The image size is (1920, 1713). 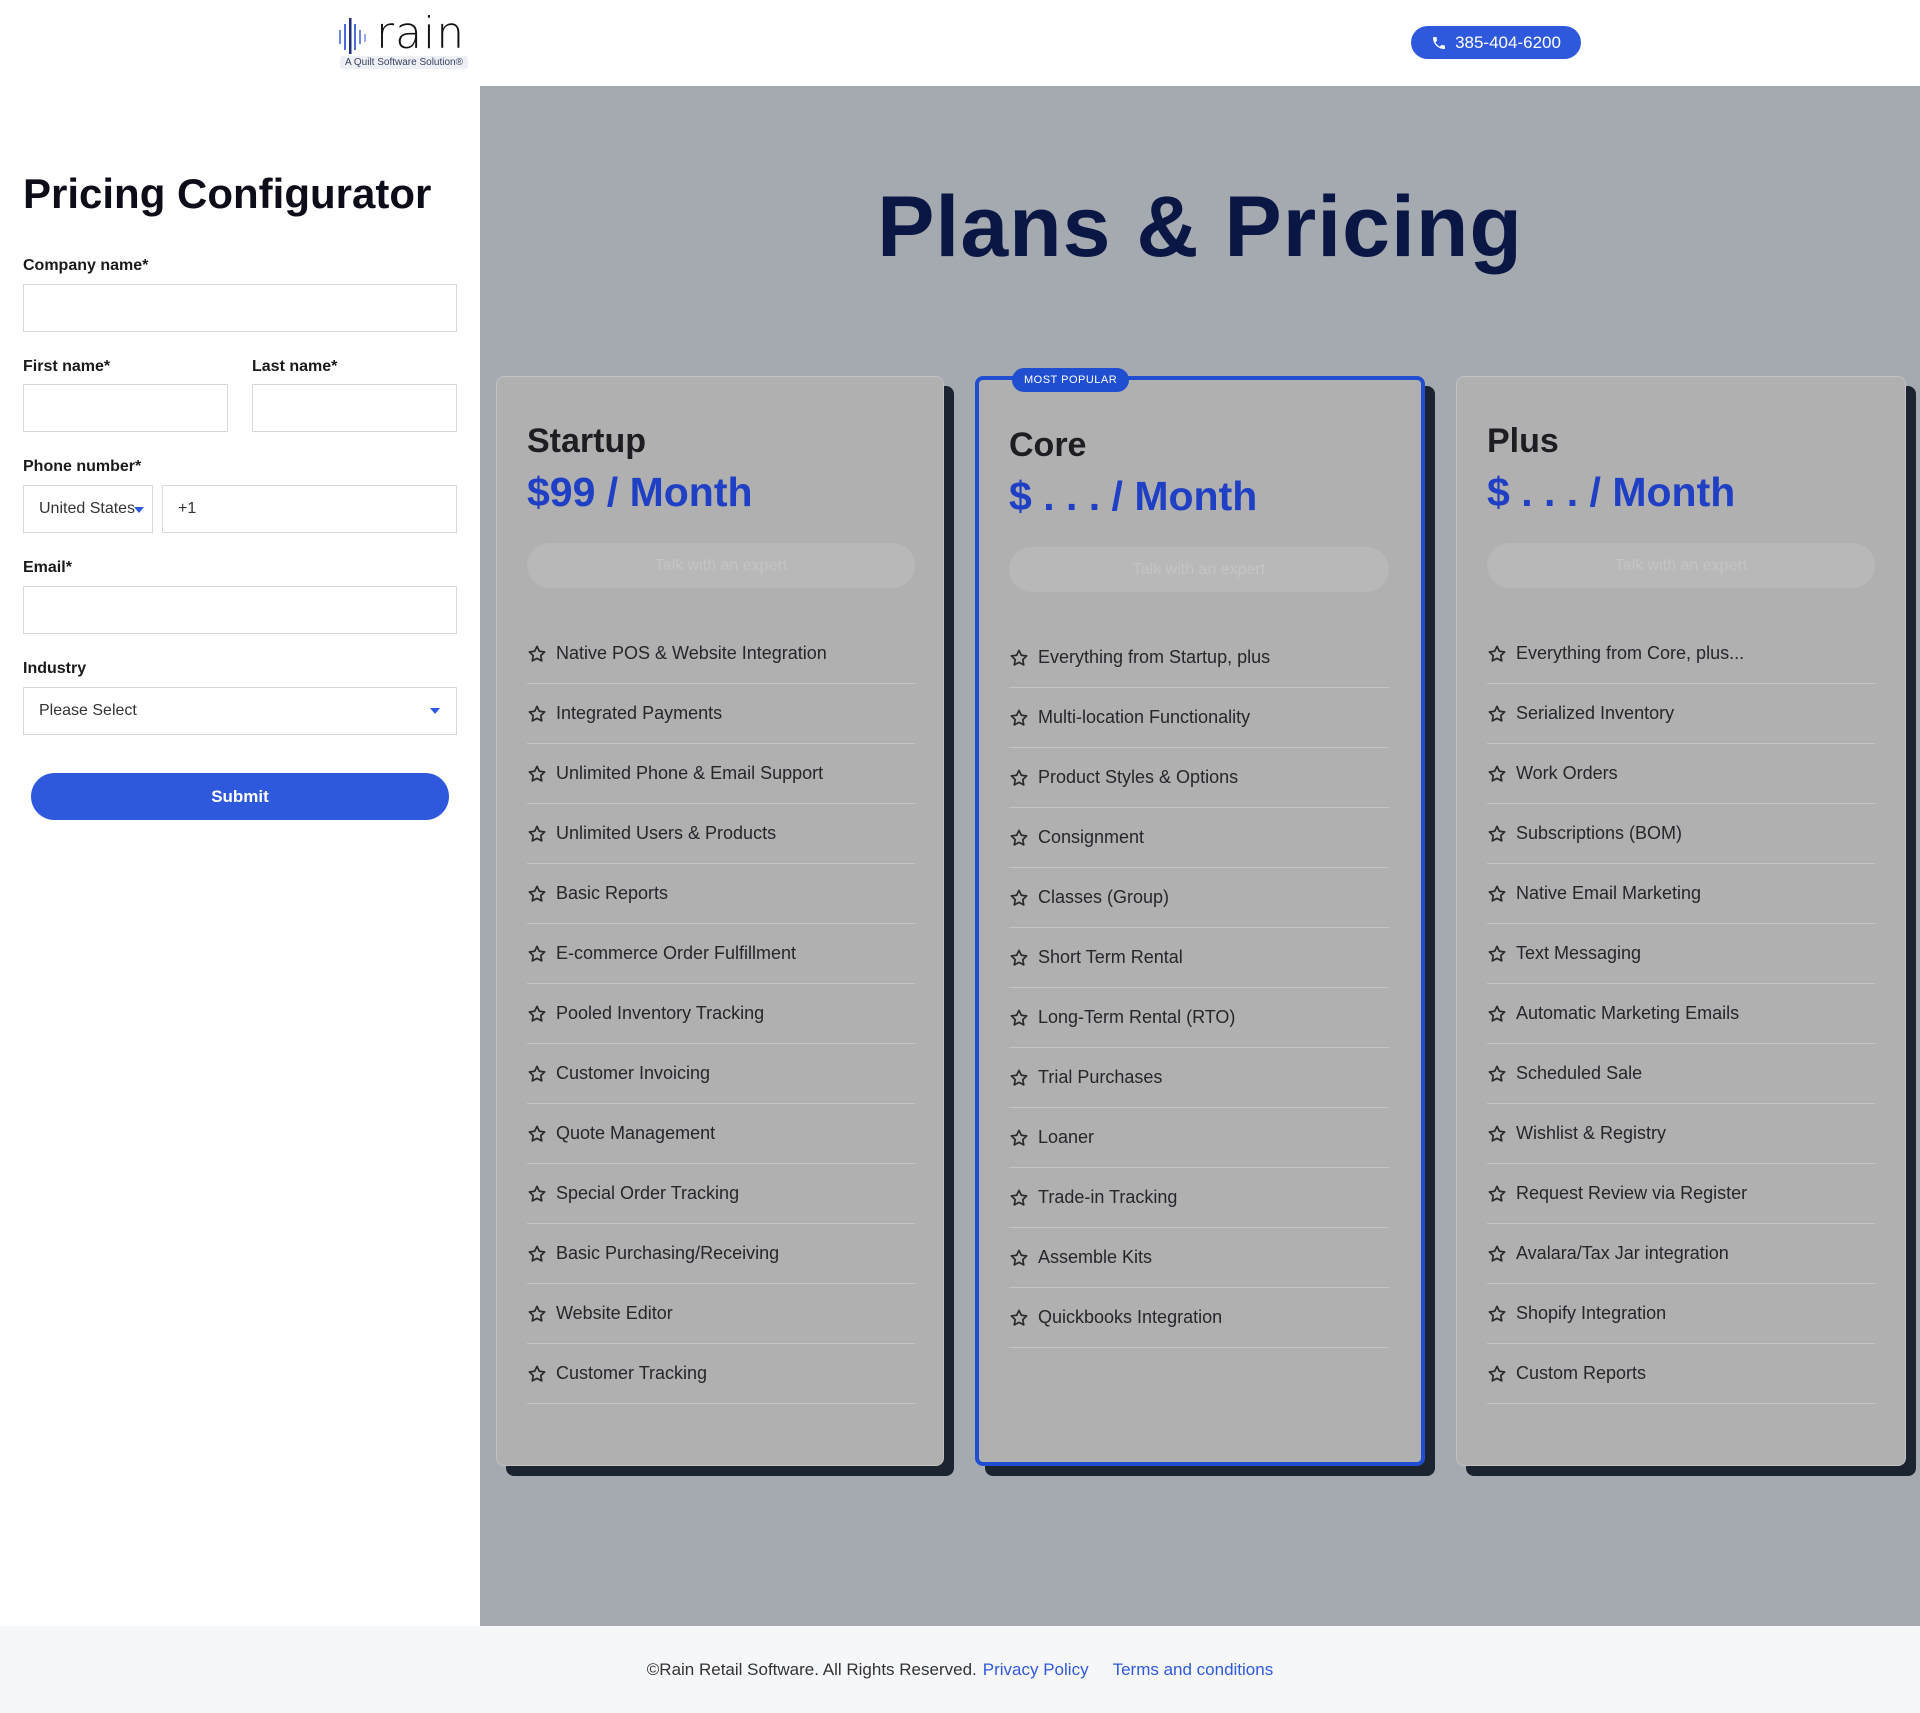 What do you see at coordinates (240, 308) in the screenshot?
I see `company-name-input` at bounding box center [240, 308].